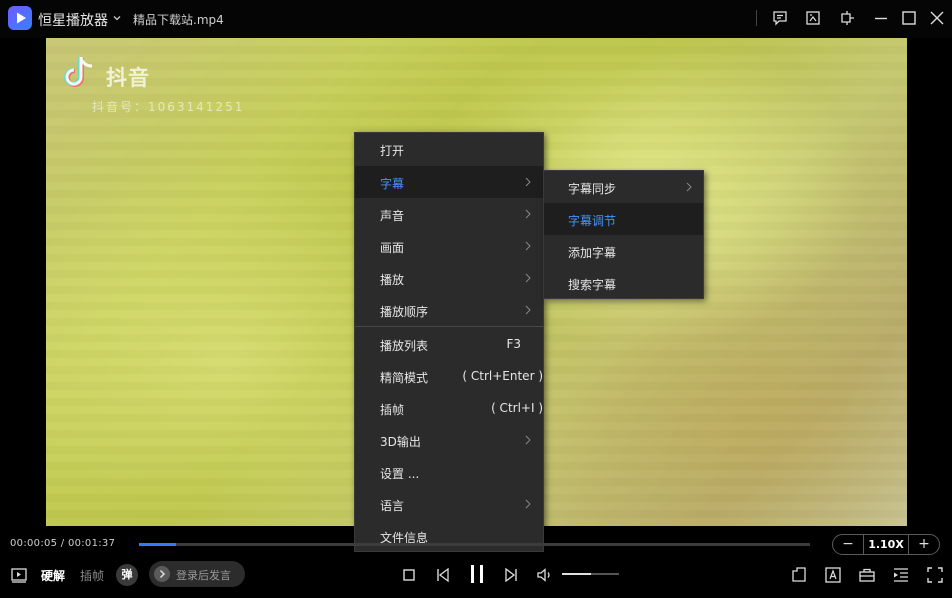  I want to click on comment-icon, so click(780, 18).